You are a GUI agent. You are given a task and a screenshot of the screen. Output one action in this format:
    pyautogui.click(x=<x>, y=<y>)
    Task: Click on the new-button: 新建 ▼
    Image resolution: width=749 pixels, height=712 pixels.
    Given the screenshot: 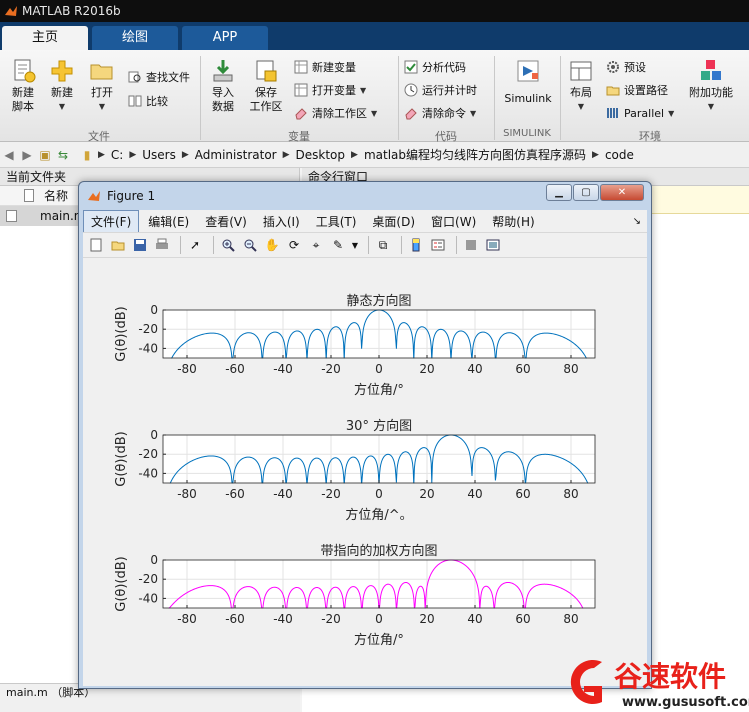 What is the action you would take?
    pyautogui.click(x=62, y=86)
    